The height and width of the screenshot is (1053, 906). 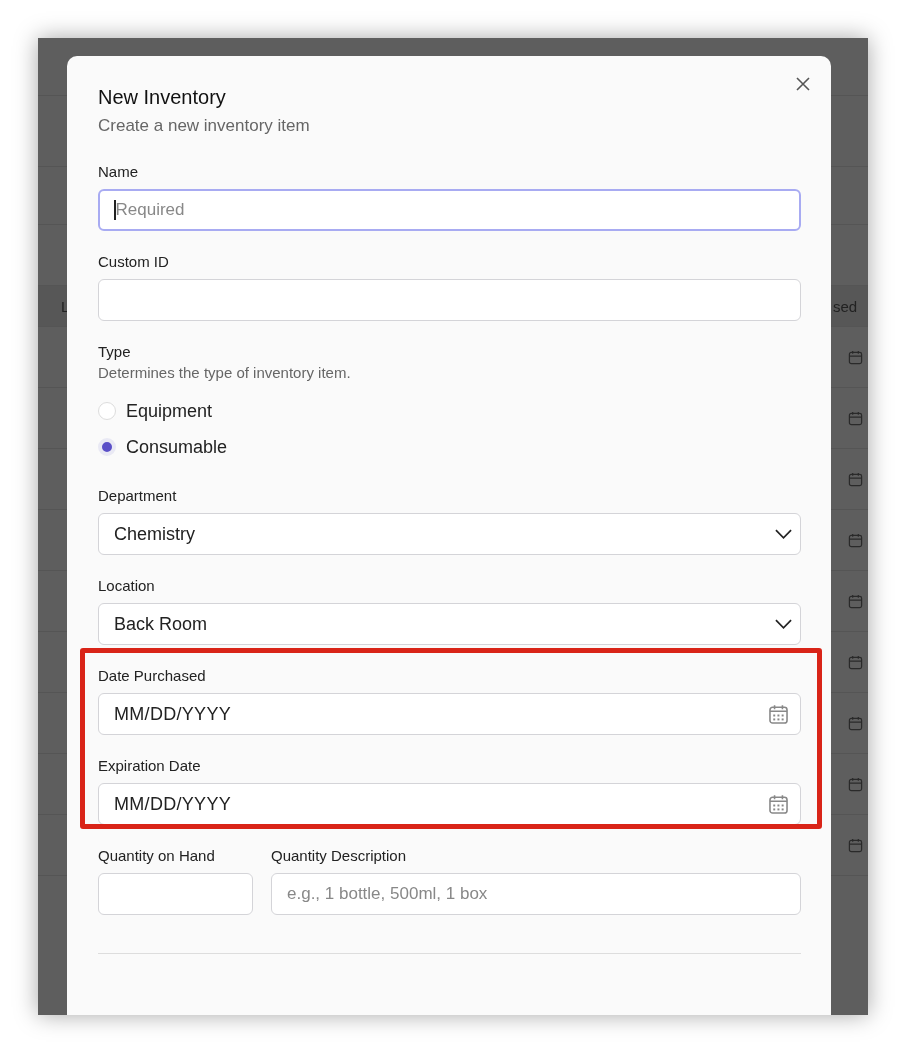 I want to click on dialog-title: New Inventory, so click(x=162, y=97).